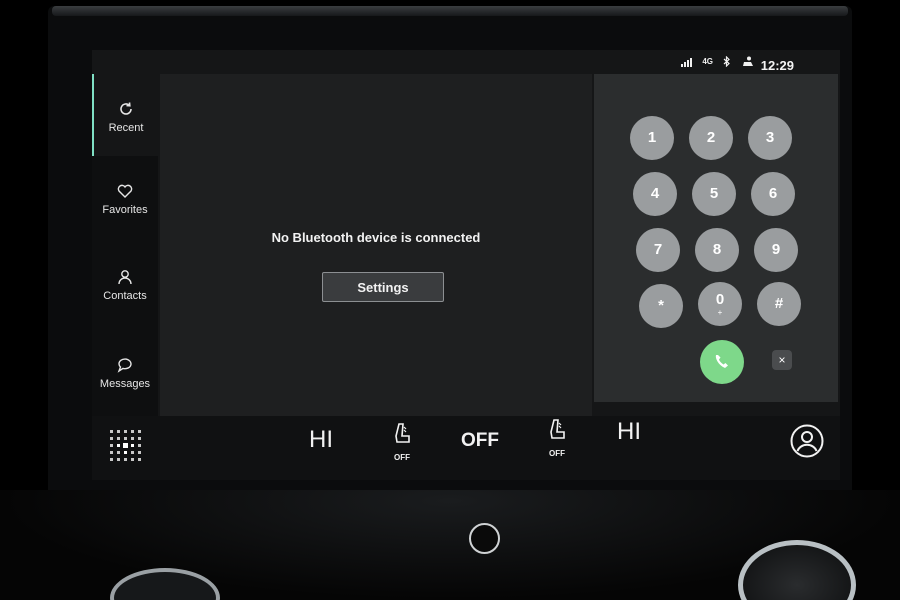 Image resolution: width=900 pixels, height=600 pixels. Describe the element at coordinates (125, 384) in the screenshot. I see `sidebar-item-label: Messages` at that location.